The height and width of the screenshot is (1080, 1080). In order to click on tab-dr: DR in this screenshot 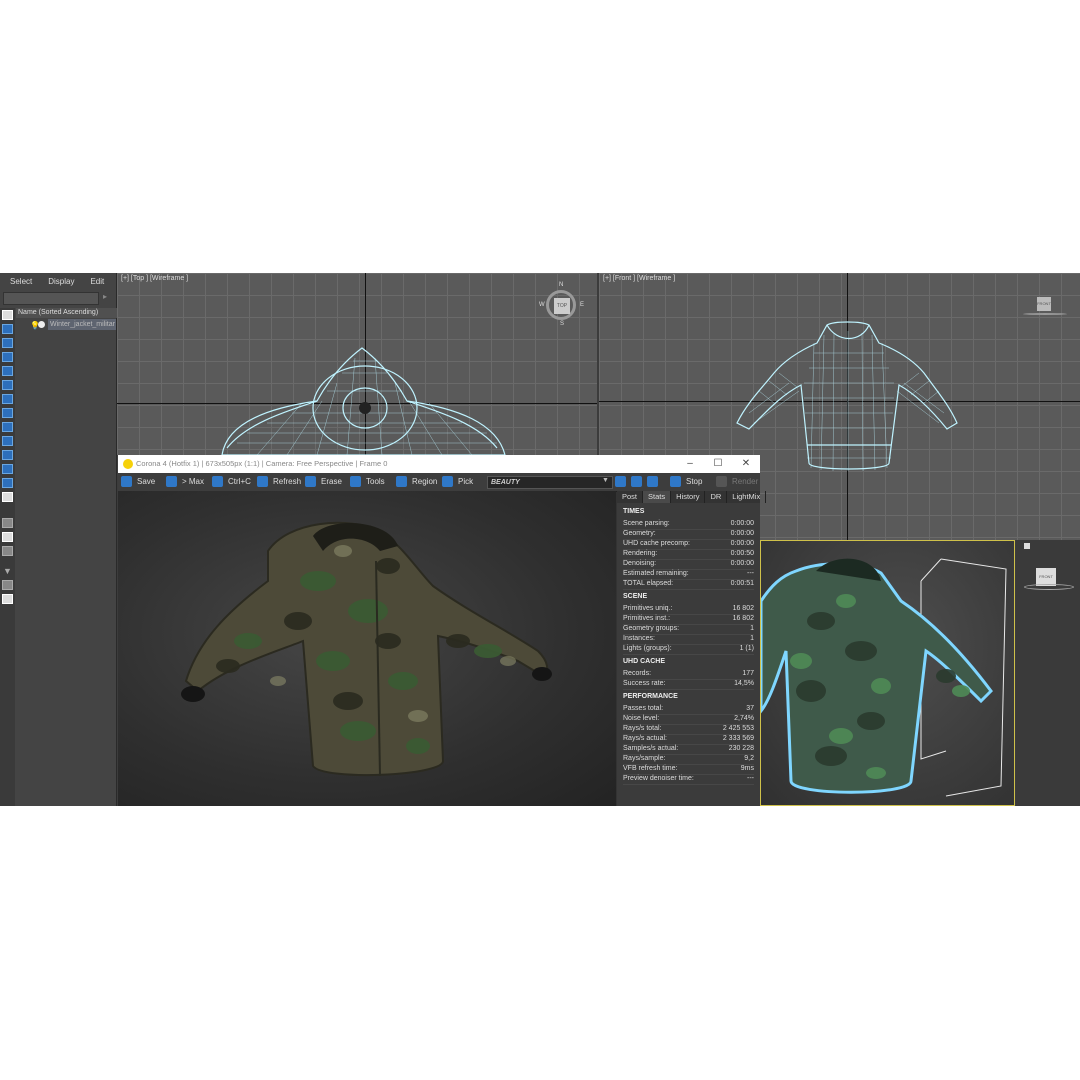, I will do `click(716, 497)`.